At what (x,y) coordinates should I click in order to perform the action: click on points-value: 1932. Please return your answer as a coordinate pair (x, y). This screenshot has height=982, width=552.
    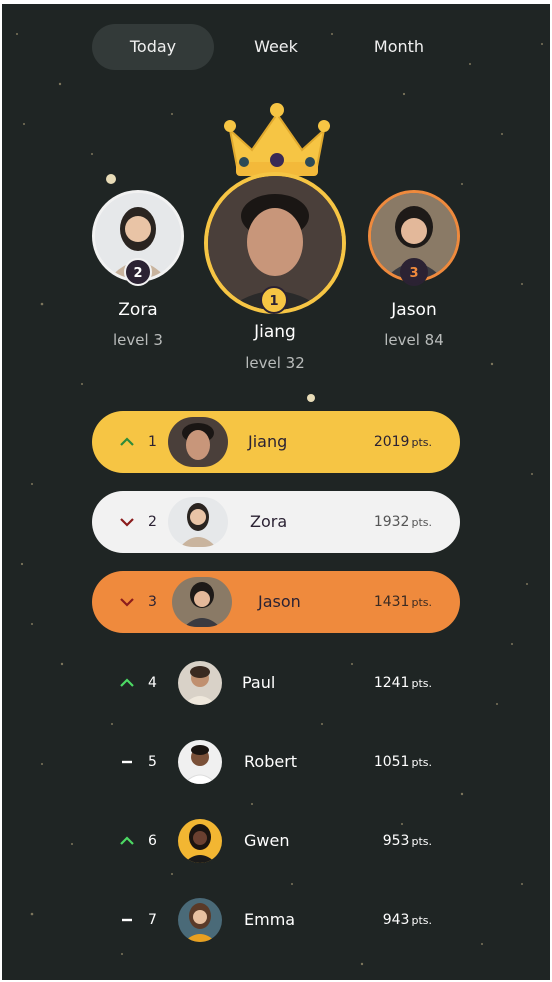
    Looking at the image, I should click on (391, 522).